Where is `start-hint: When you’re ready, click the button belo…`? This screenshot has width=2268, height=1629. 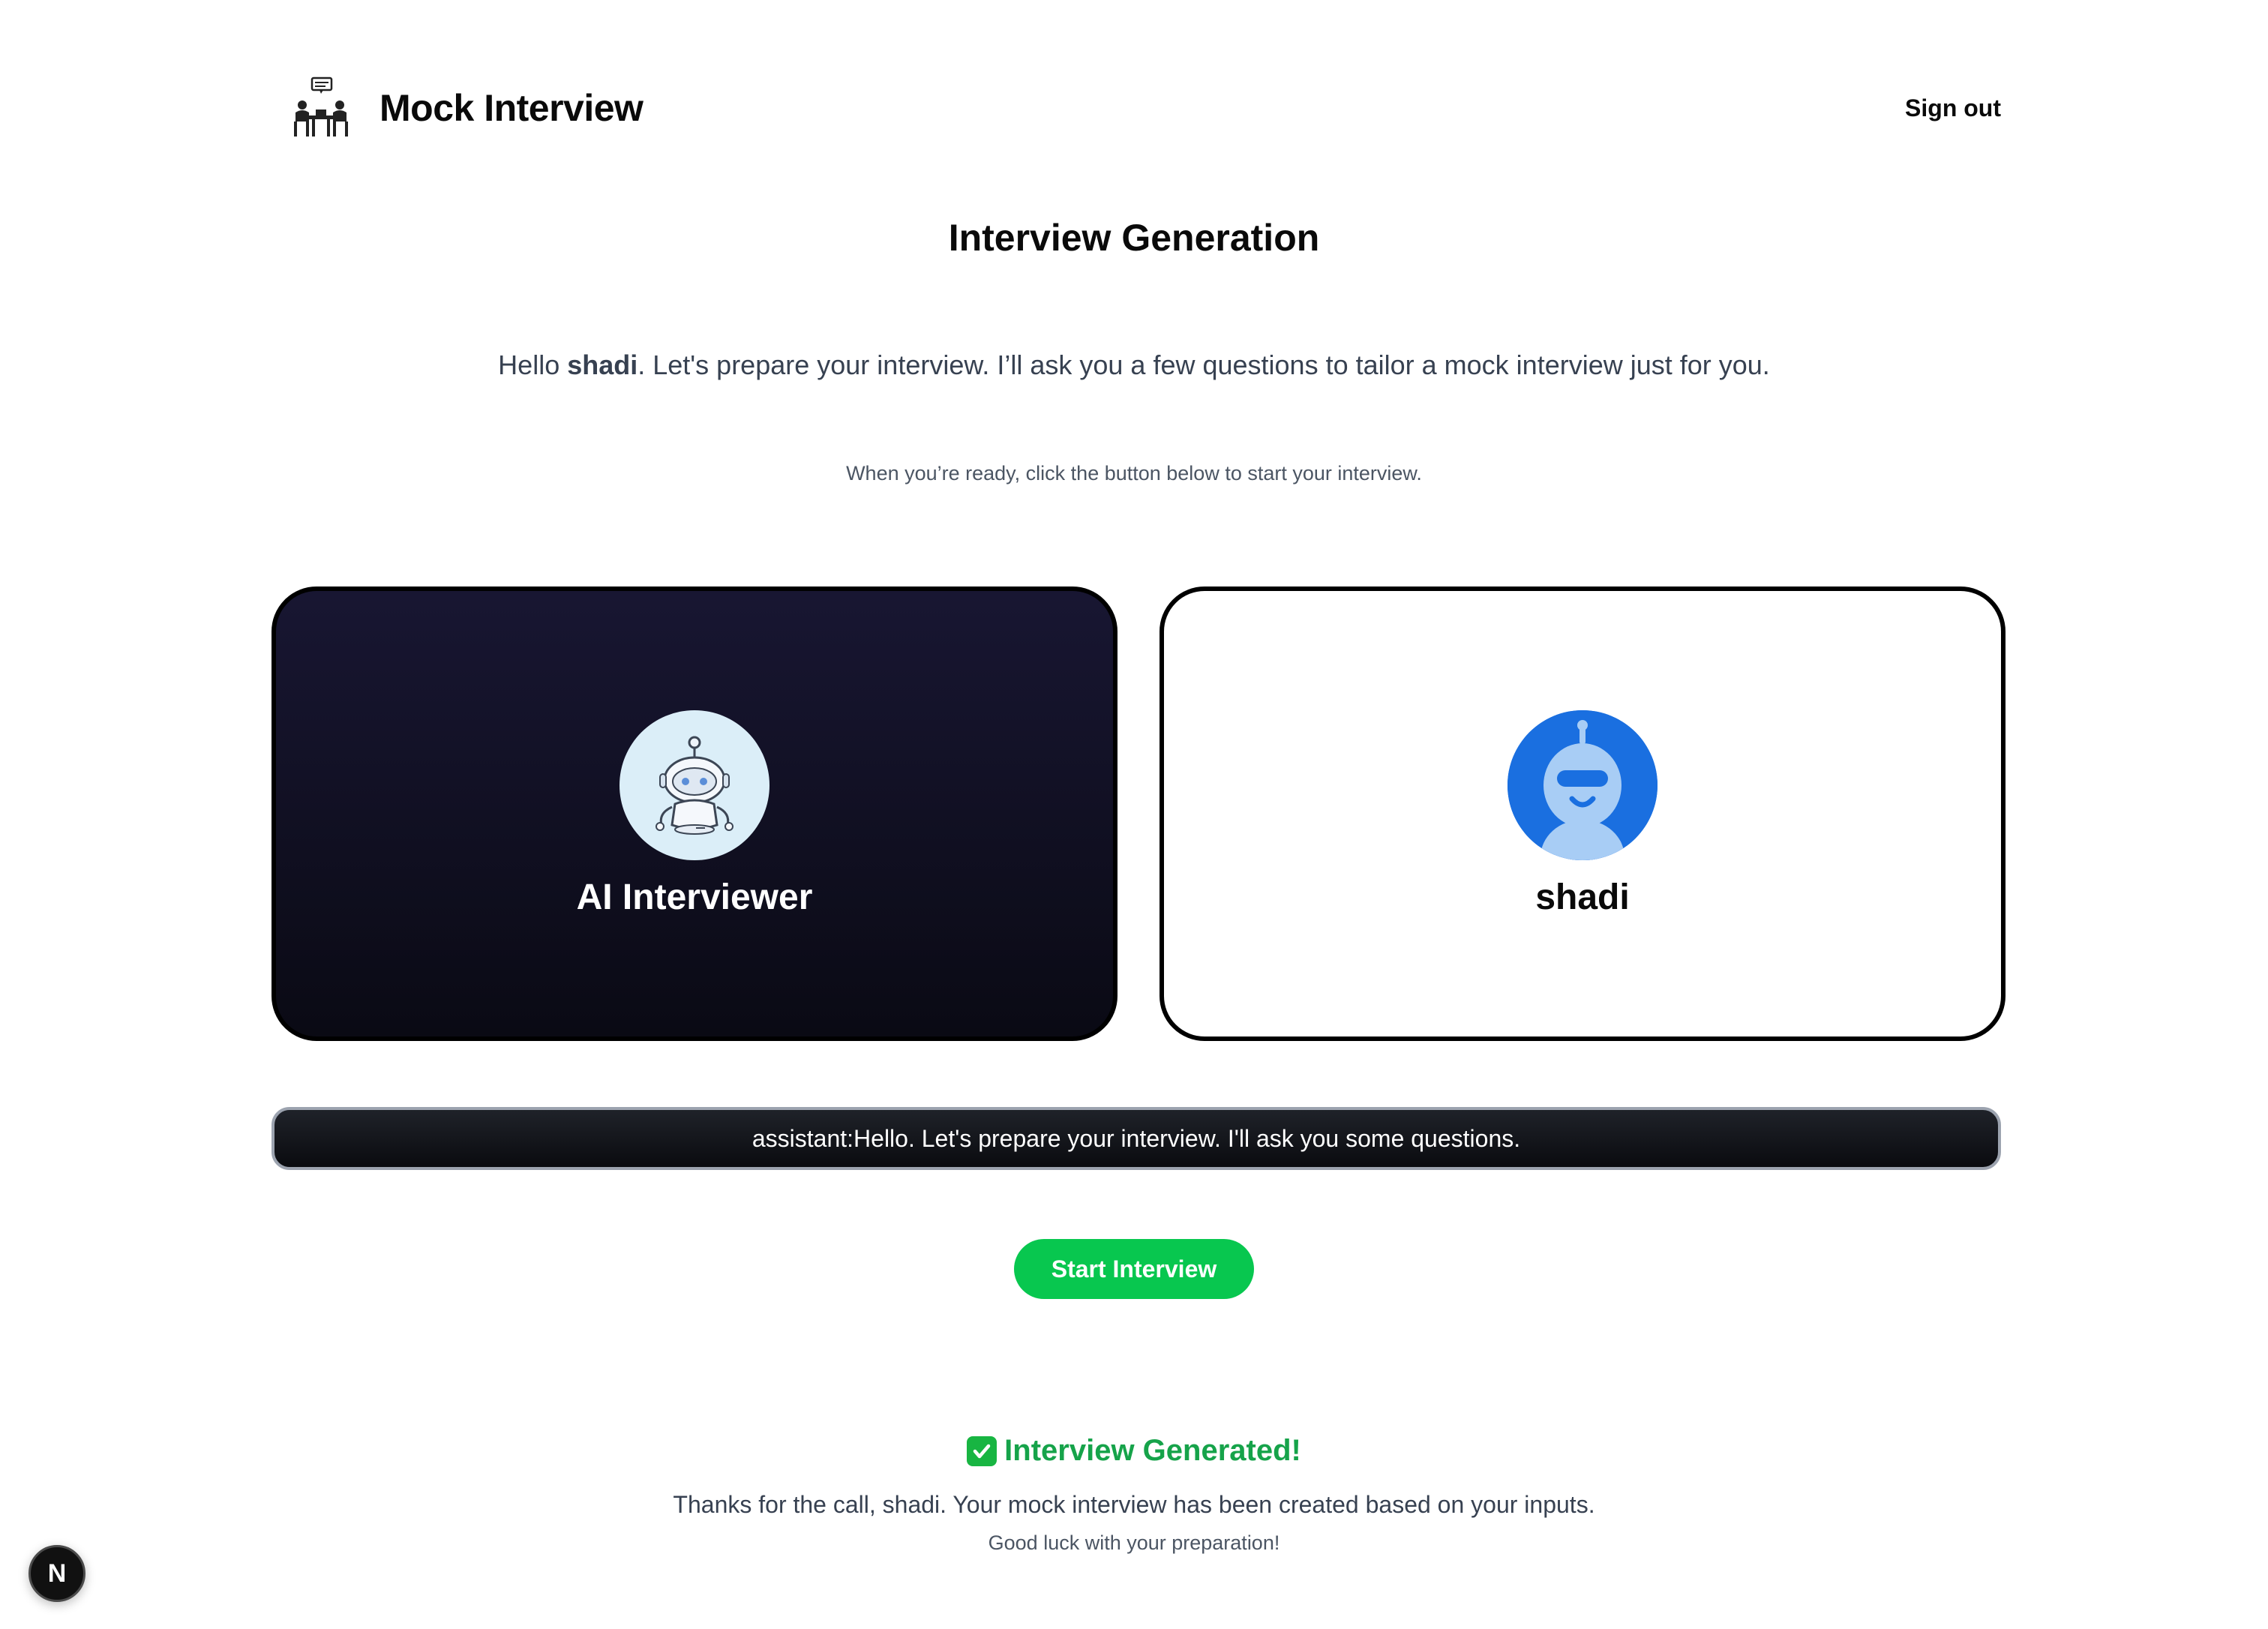
start-hint: When you’re ready, click the button belo… is located at coordinates (1134, 473).